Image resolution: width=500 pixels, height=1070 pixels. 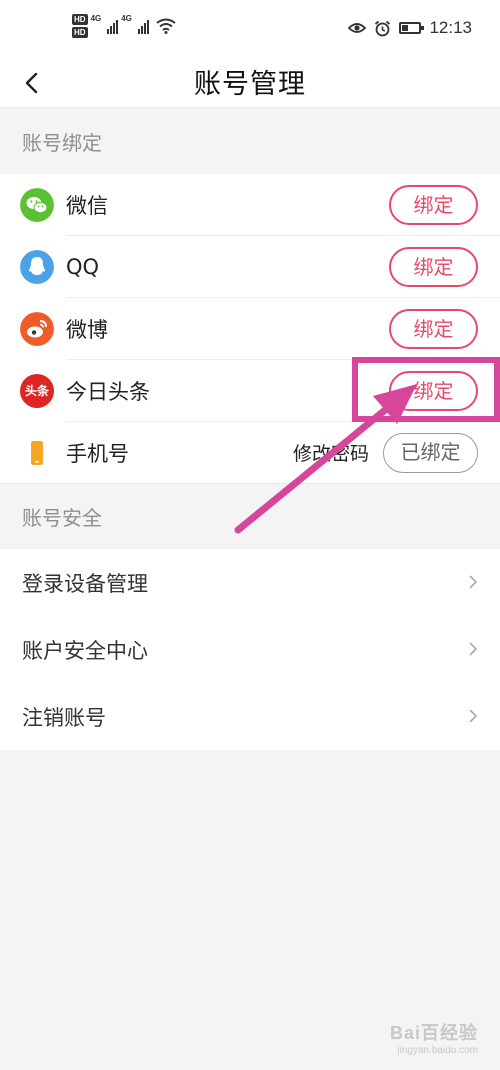 I want to click on nav-bar: 账号管理, so click(x=250, y=83).